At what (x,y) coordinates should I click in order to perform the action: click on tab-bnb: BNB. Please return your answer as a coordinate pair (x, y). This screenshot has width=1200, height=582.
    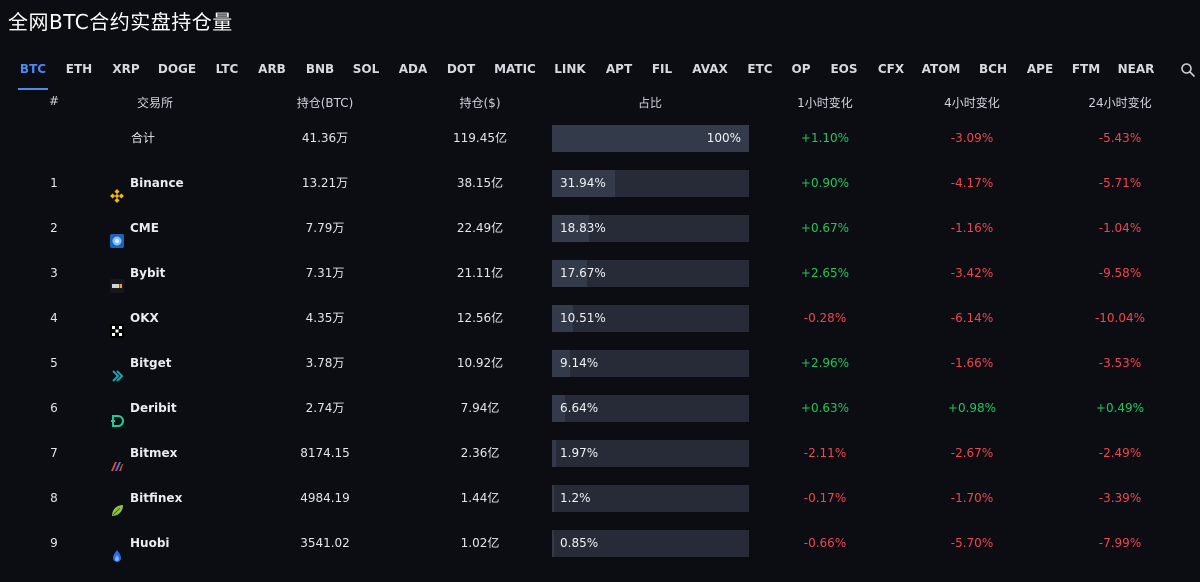
    Looking at the image, I should click on (320, 74).